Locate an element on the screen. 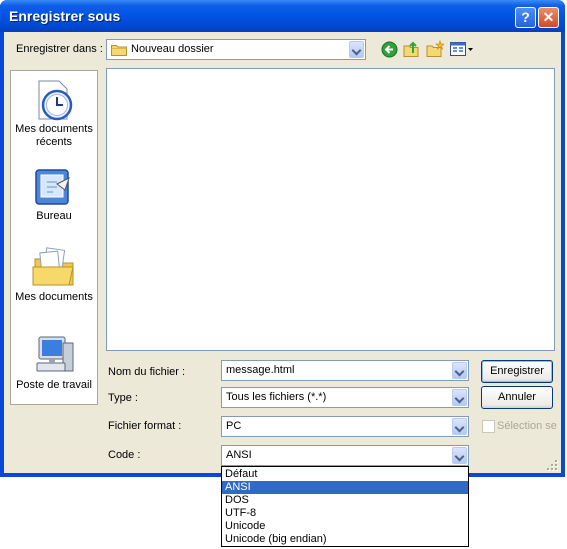  place-label: Poste de travail is located at coordinates (54, 385).